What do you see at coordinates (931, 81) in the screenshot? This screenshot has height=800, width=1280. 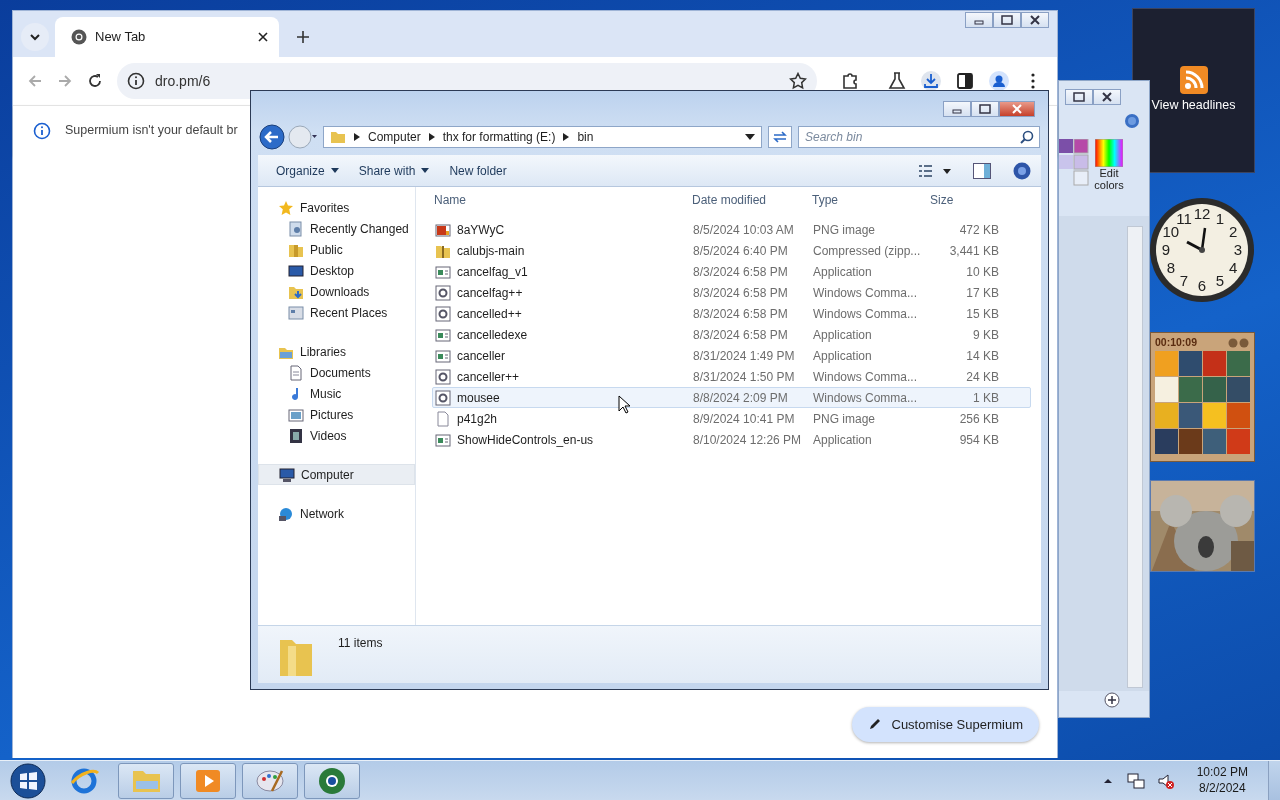 I see `download-icon` at bounding box center [931, 81].